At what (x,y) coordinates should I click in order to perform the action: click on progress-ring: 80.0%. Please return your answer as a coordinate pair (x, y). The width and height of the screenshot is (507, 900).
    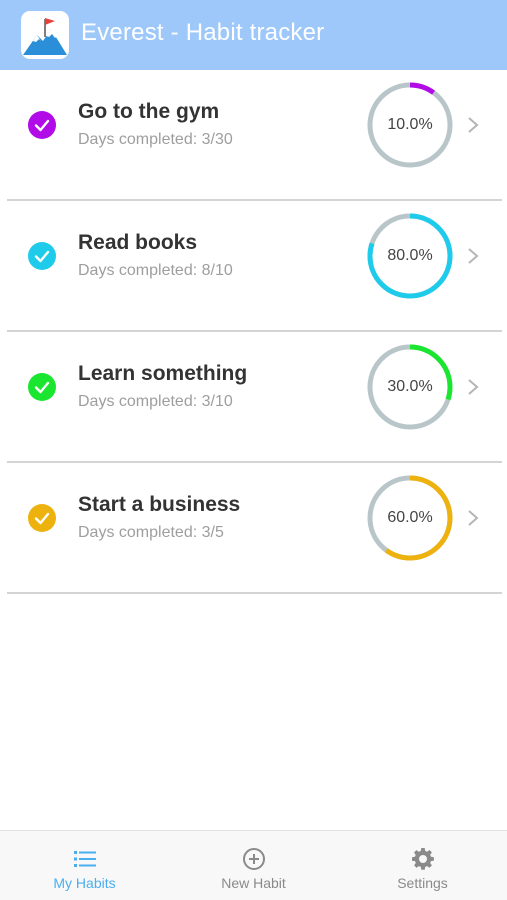
    Looking at the image, I should click on (410, 256).